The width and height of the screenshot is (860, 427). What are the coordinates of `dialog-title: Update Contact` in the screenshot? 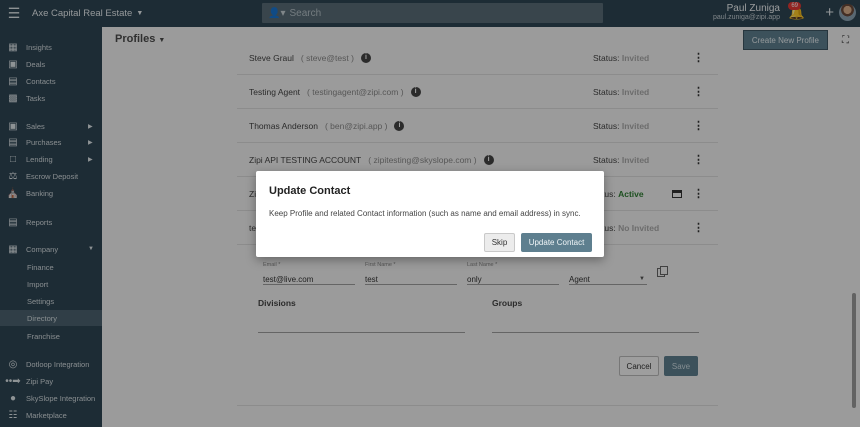 It's located at (310, 191).